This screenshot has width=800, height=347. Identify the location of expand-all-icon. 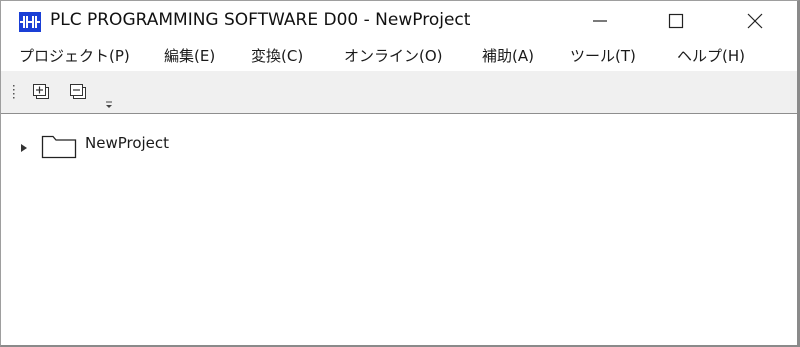
(41, 91).